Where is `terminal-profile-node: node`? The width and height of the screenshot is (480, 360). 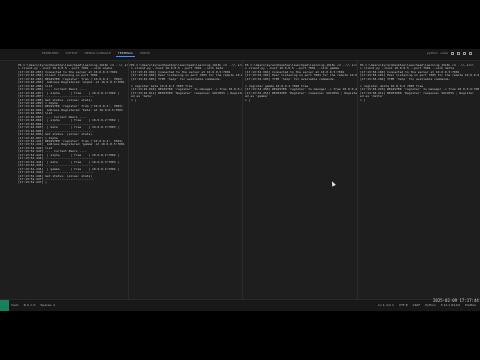 terminal-profile-node: node is located at coordinates (445, 53).